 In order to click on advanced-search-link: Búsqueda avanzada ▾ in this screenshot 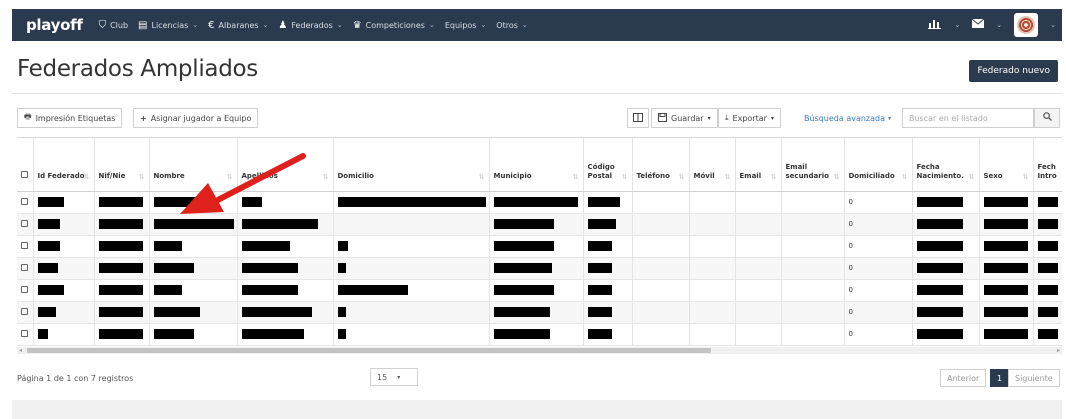, I will do `click(847, 118)`.